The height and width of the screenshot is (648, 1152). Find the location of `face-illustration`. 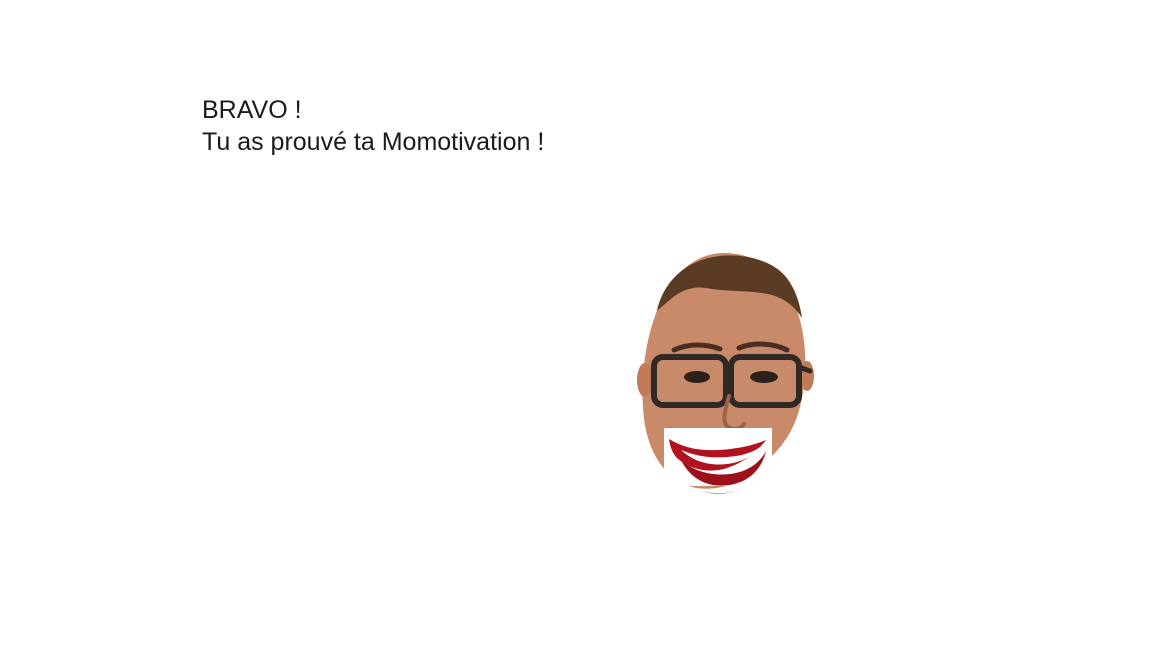

face-illustration is located at coordinates (725, 373).